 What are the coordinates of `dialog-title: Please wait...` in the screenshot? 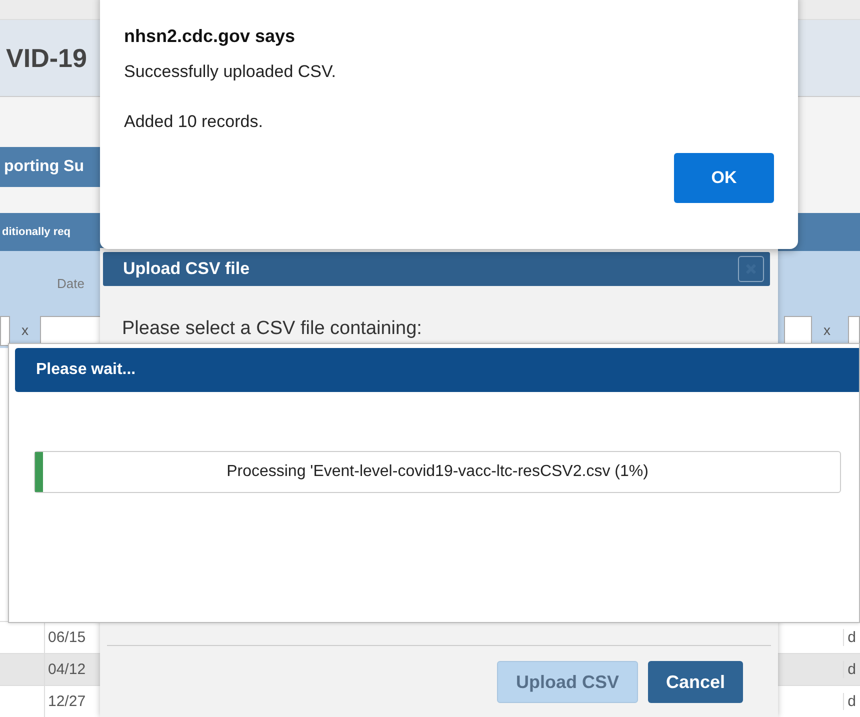 It's located at (86, 370).